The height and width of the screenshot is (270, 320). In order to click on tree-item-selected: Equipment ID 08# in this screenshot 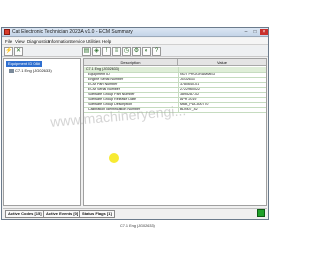, I will do `click(24, 64)`.